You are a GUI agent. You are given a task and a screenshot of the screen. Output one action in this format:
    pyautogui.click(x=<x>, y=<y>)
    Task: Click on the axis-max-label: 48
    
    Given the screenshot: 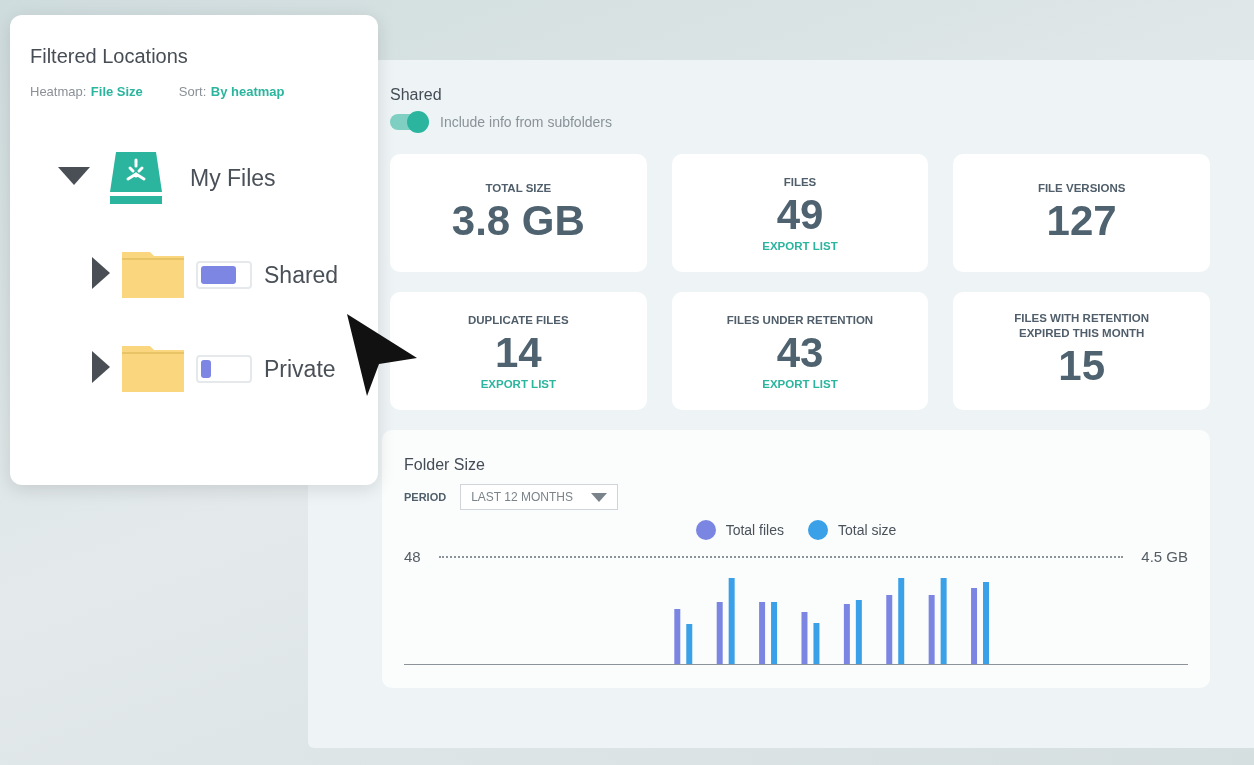 What is the action you would take?
    pyautogui.click(x=412, y=556)
    